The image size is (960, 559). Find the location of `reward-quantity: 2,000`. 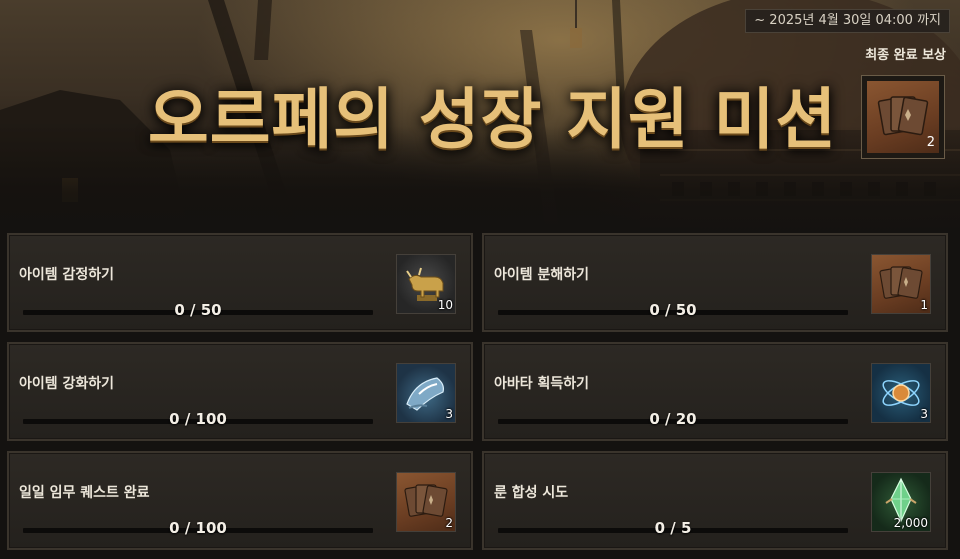

reward-quantity: 2,000 is located at coordinates (910, 523).